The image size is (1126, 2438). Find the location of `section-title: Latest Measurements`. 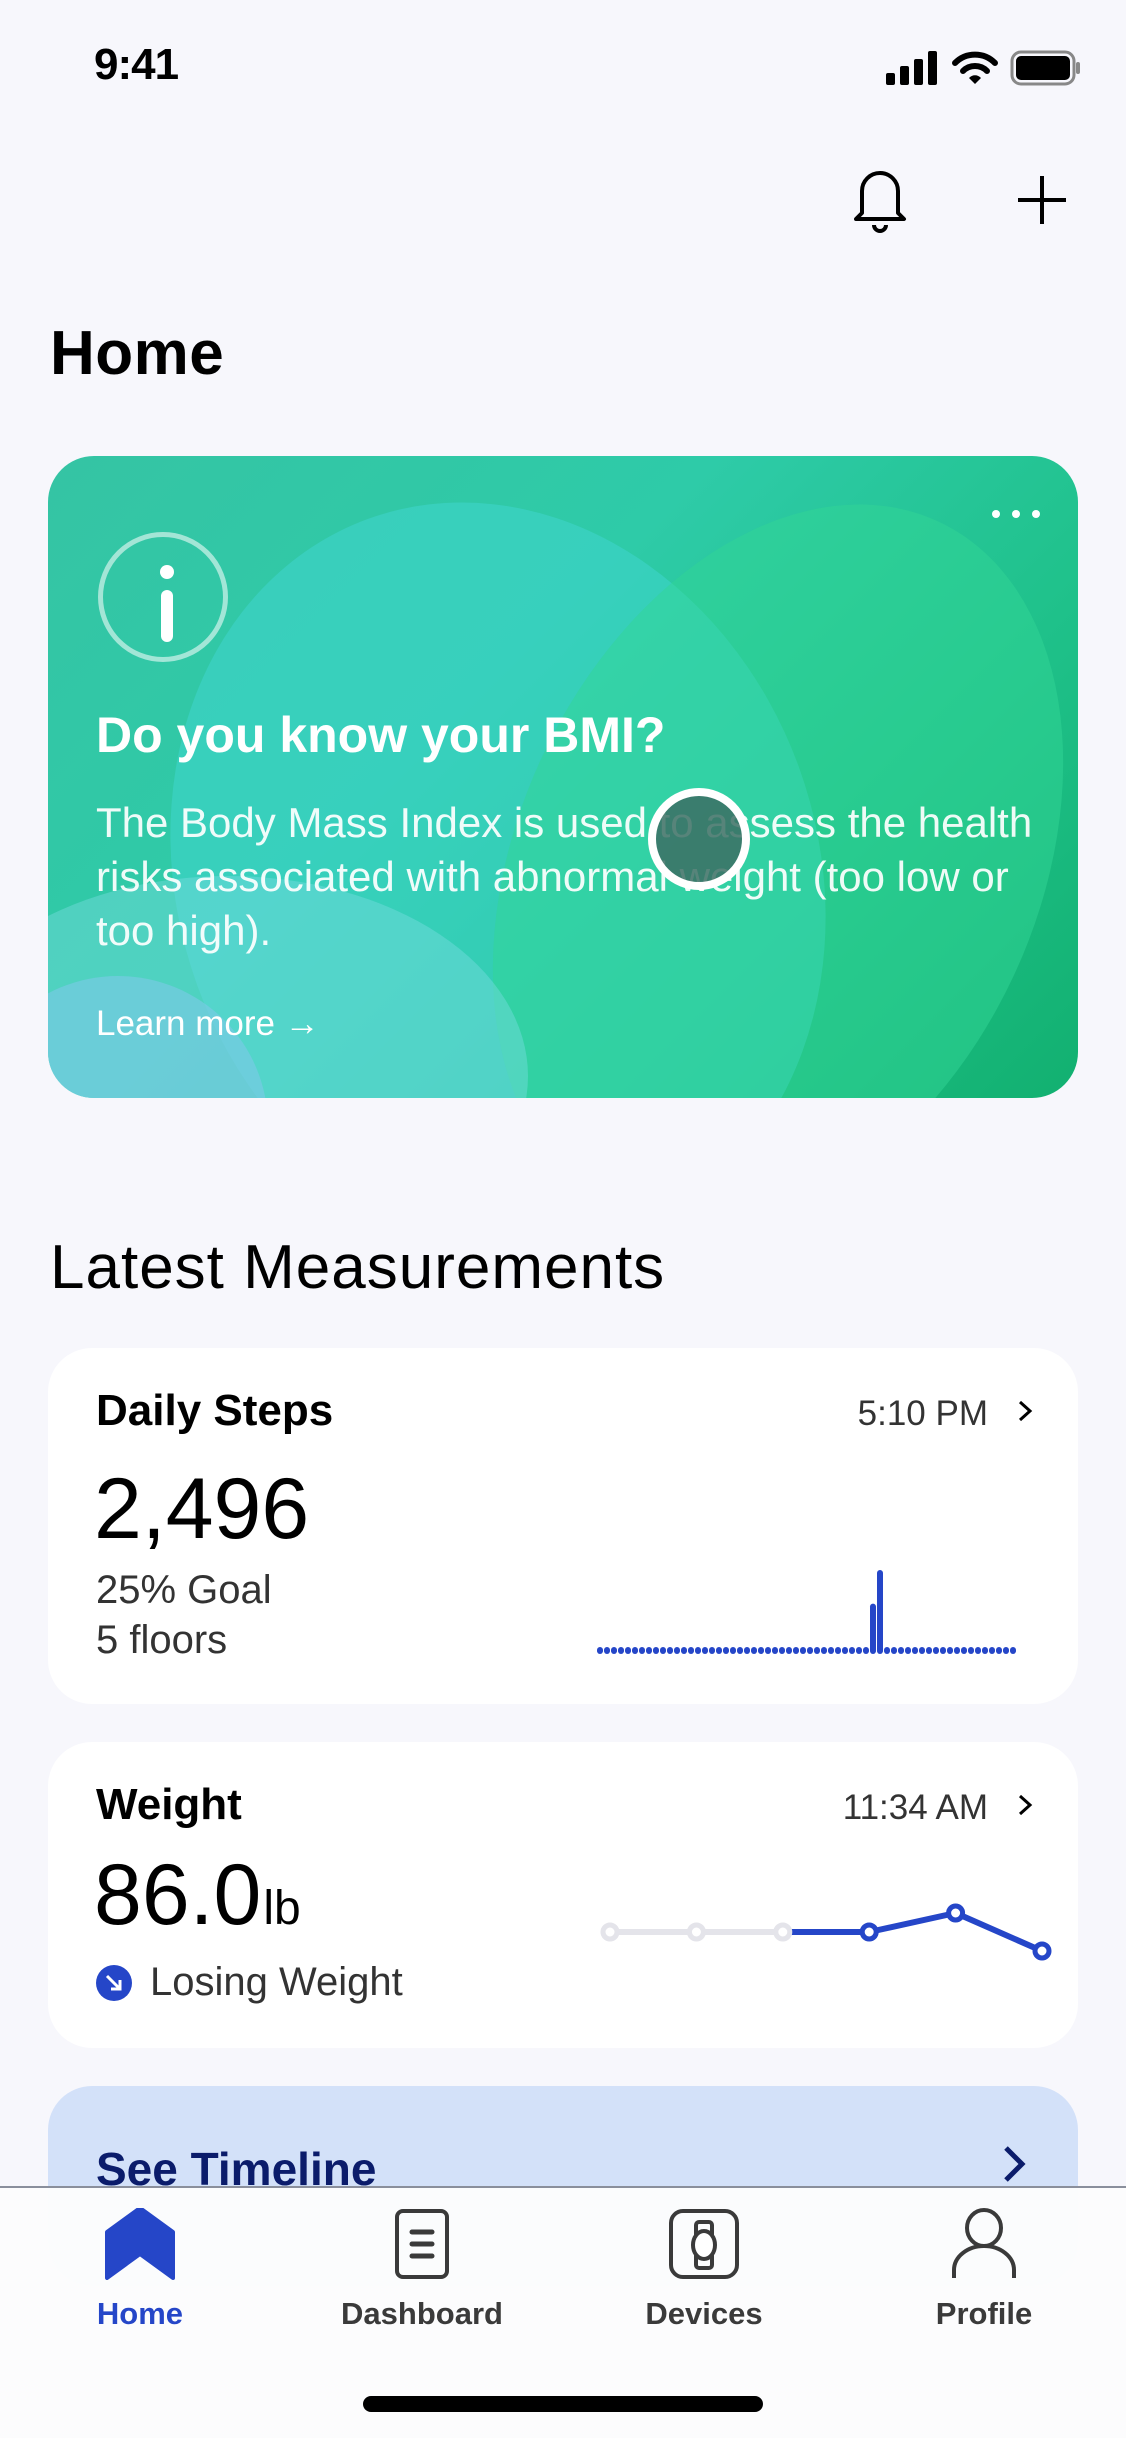

section-title: Latest Measurements is located at coordinates (358, 1267).